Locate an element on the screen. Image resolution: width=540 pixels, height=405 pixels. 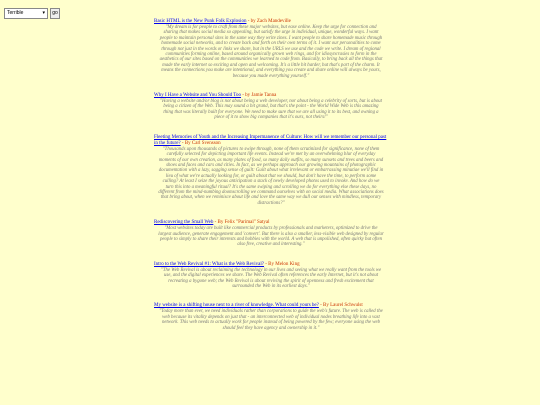
article-link: Rediscovering the Small Web is located at coordinates (183, 222).